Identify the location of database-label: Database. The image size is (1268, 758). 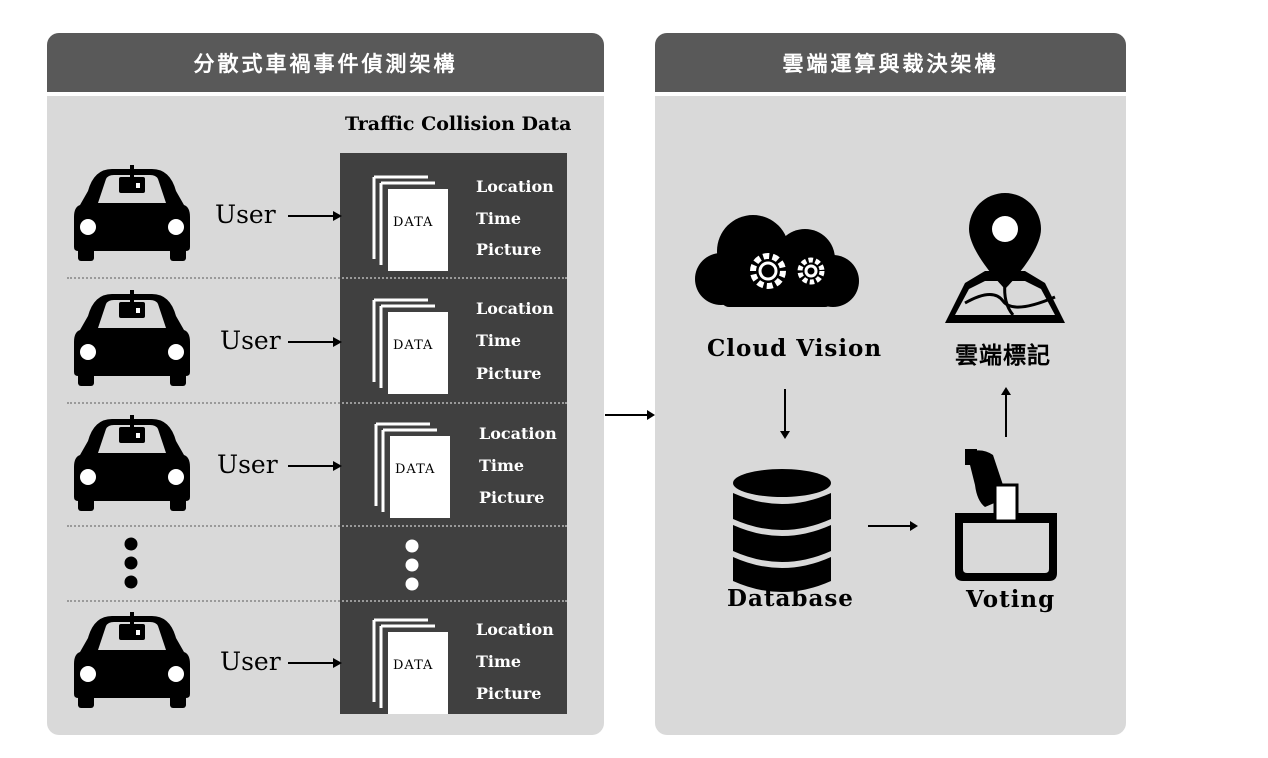
(790, 598).